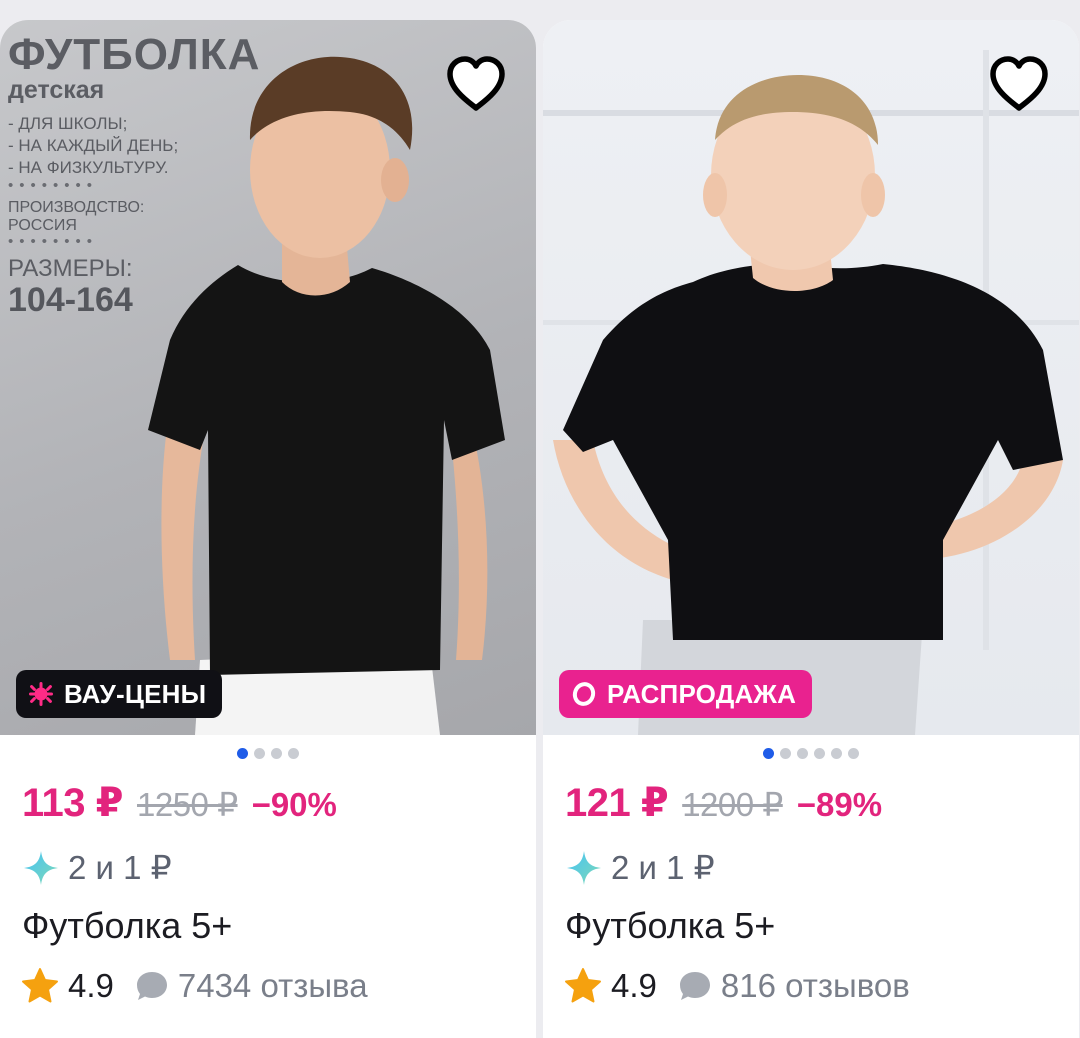 Image resolution: width=1080 pixels, height=1038 pixels. I want to click on caption-sizes-label: РАЗМЕРЫ:, so click(70, 268).